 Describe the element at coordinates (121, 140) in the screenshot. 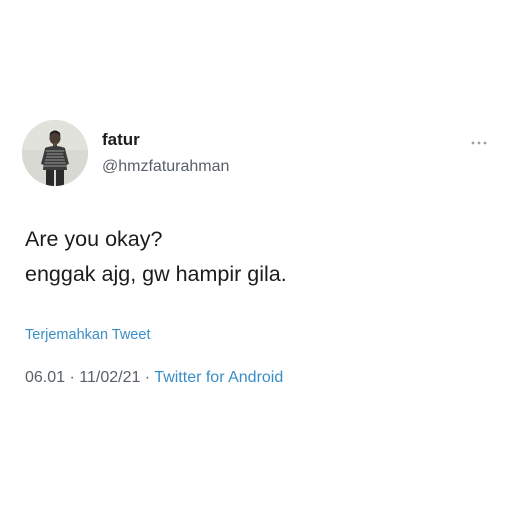

I see `display-name: fatur` at that location.